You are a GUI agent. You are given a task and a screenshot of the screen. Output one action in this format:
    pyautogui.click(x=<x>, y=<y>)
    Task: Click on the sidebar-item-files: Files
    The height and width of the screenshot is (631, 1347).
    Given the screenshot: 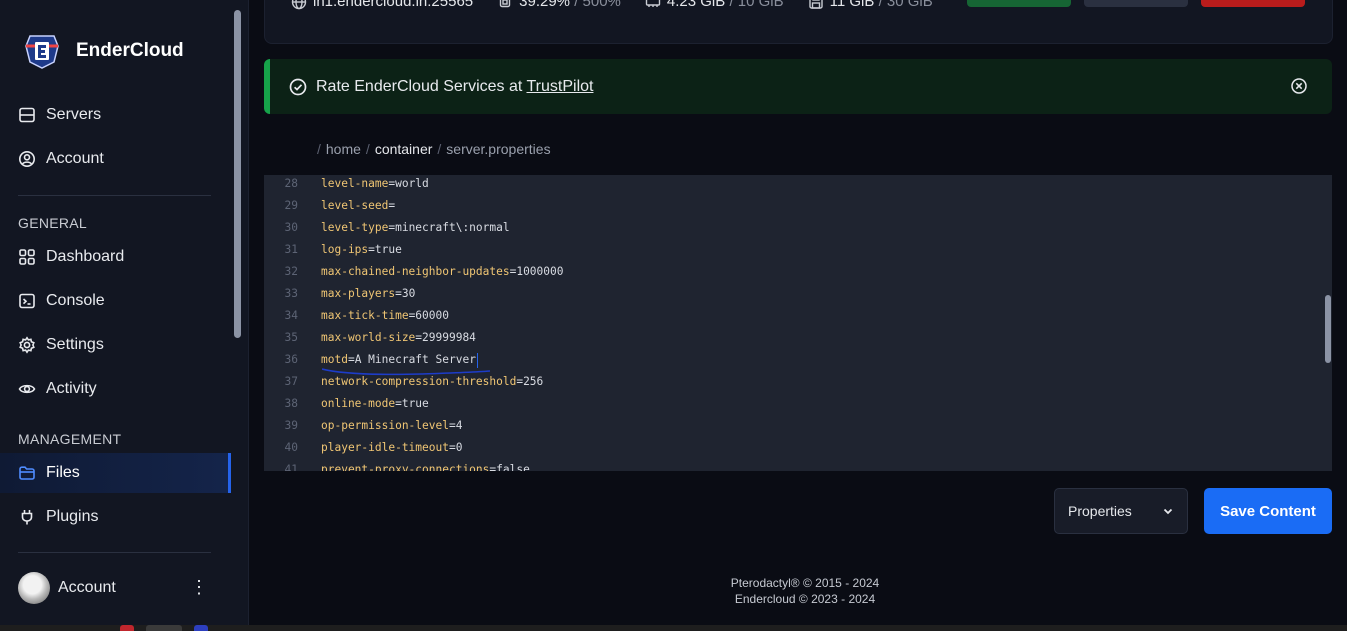 What is the action you would take?
    pyautogui.click(x=115, y=473)
    